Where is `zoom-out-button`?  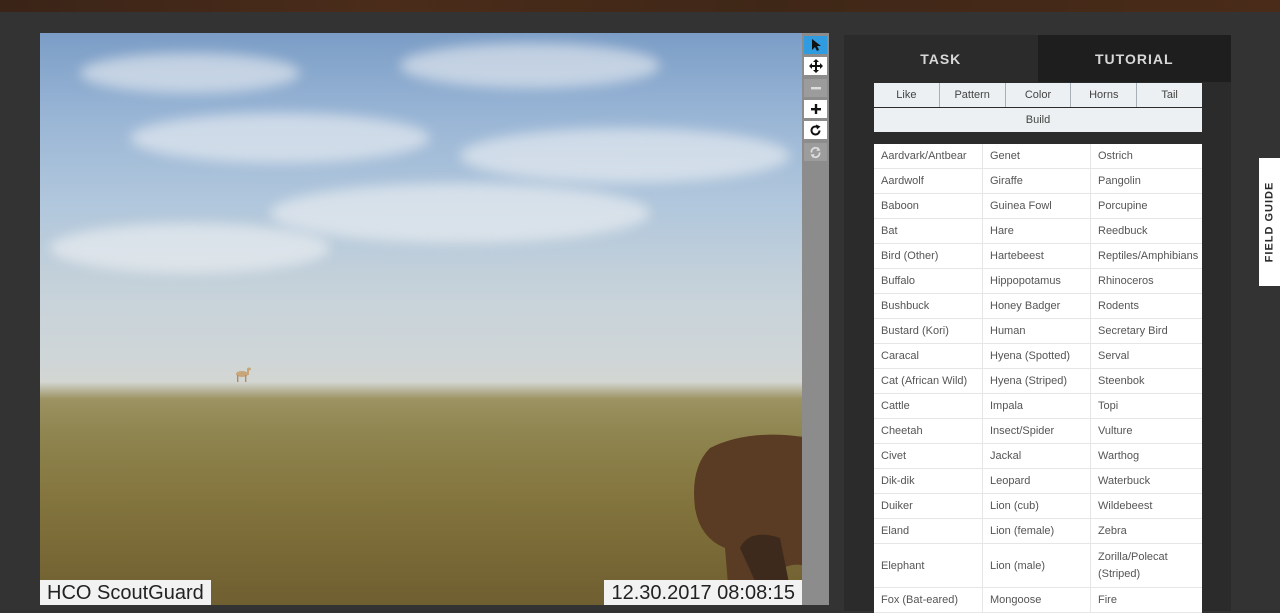
zoom-out-button is located at coordinates (815, 88).